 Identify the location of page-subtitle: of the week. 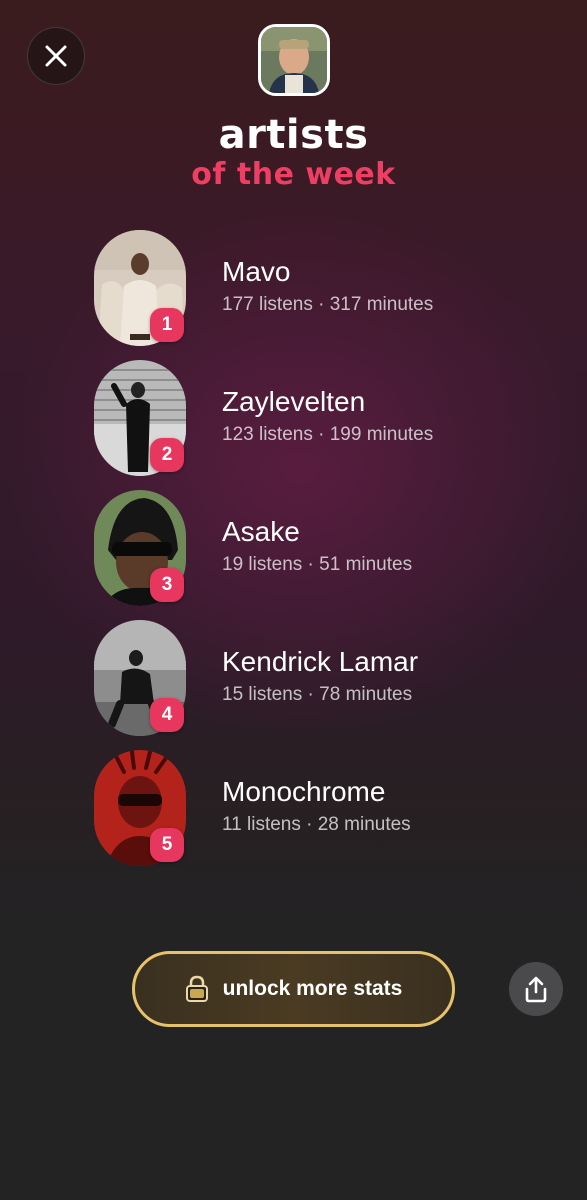
(293, 174).